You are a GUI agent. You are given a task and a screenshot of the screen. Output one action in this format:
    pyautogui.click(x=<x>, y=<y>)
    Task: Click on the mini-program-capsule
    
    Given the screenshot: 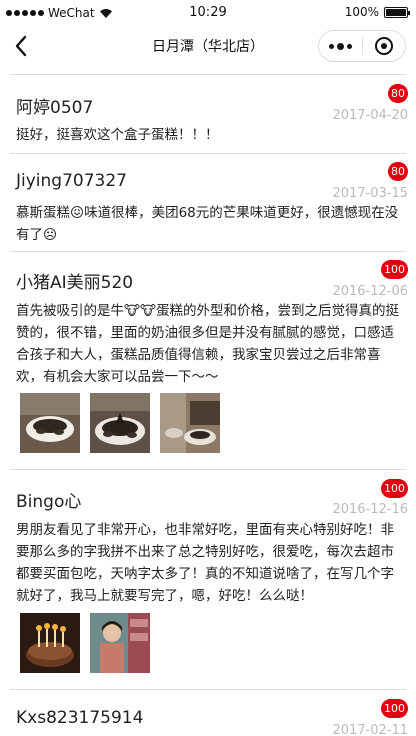 What is the action you would take?
    pyautogui.click(x=362, y=46)
    